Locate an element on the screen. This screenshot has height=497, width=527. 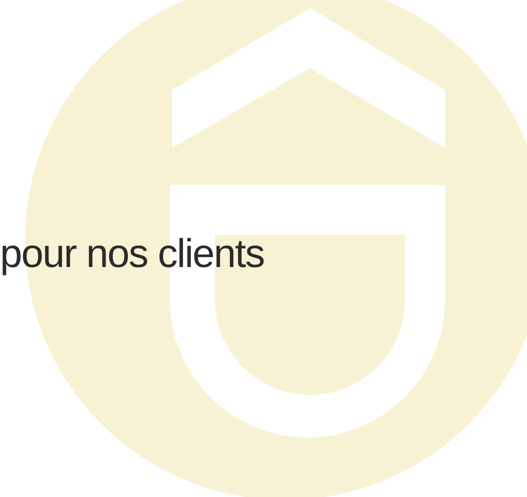
heading: pour nos clients is located at coordinates (132, 254).